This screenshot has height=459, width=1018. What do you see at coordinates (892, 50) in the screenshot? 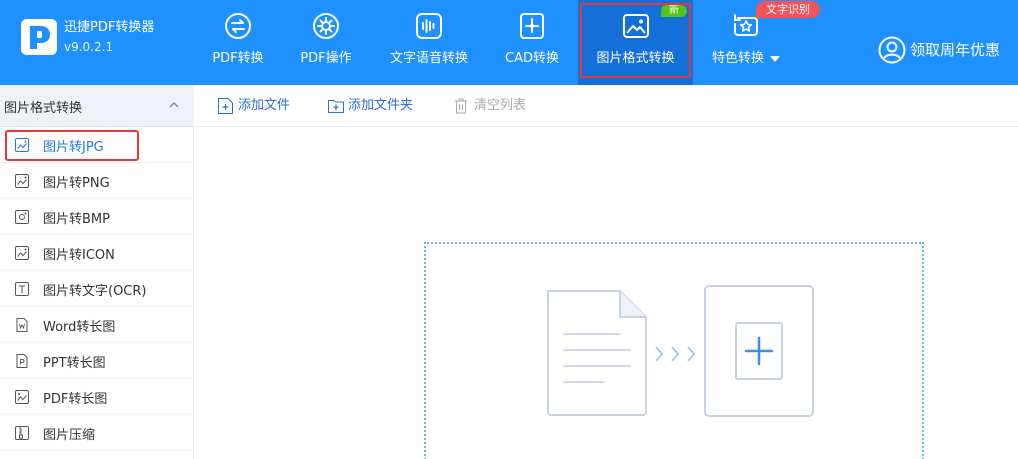
I see `user-avatar-icon` at bounding box center [892, 50].